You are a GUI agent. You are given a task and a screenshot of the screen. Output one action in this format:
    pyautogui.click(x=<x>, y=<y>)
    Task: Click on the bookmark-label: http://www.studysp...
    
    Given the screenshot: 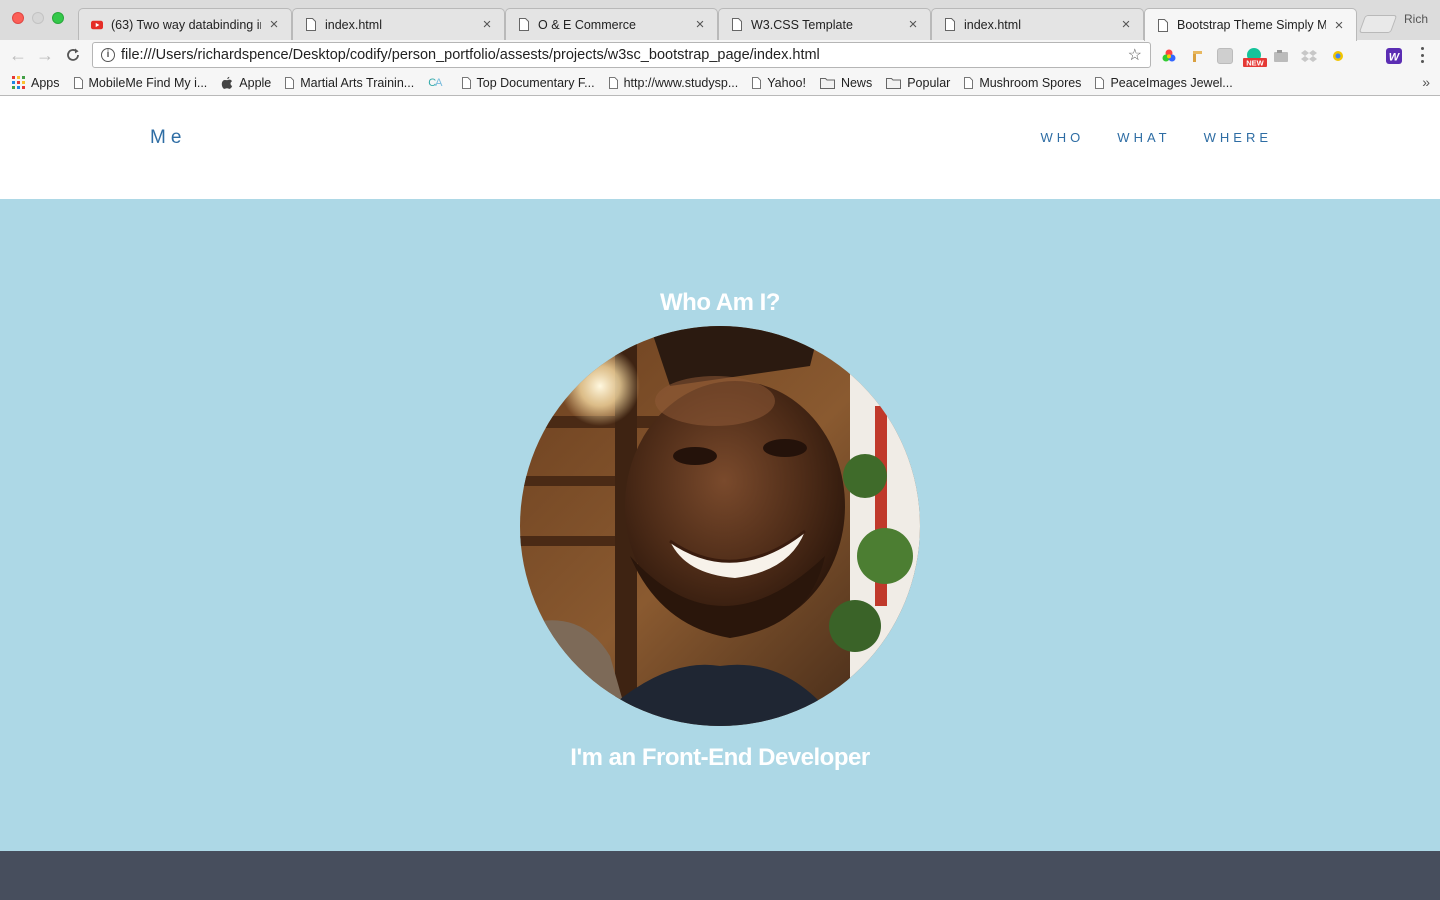 What is the action you would take?
    pyautogui.click(x=681, y=82)
    